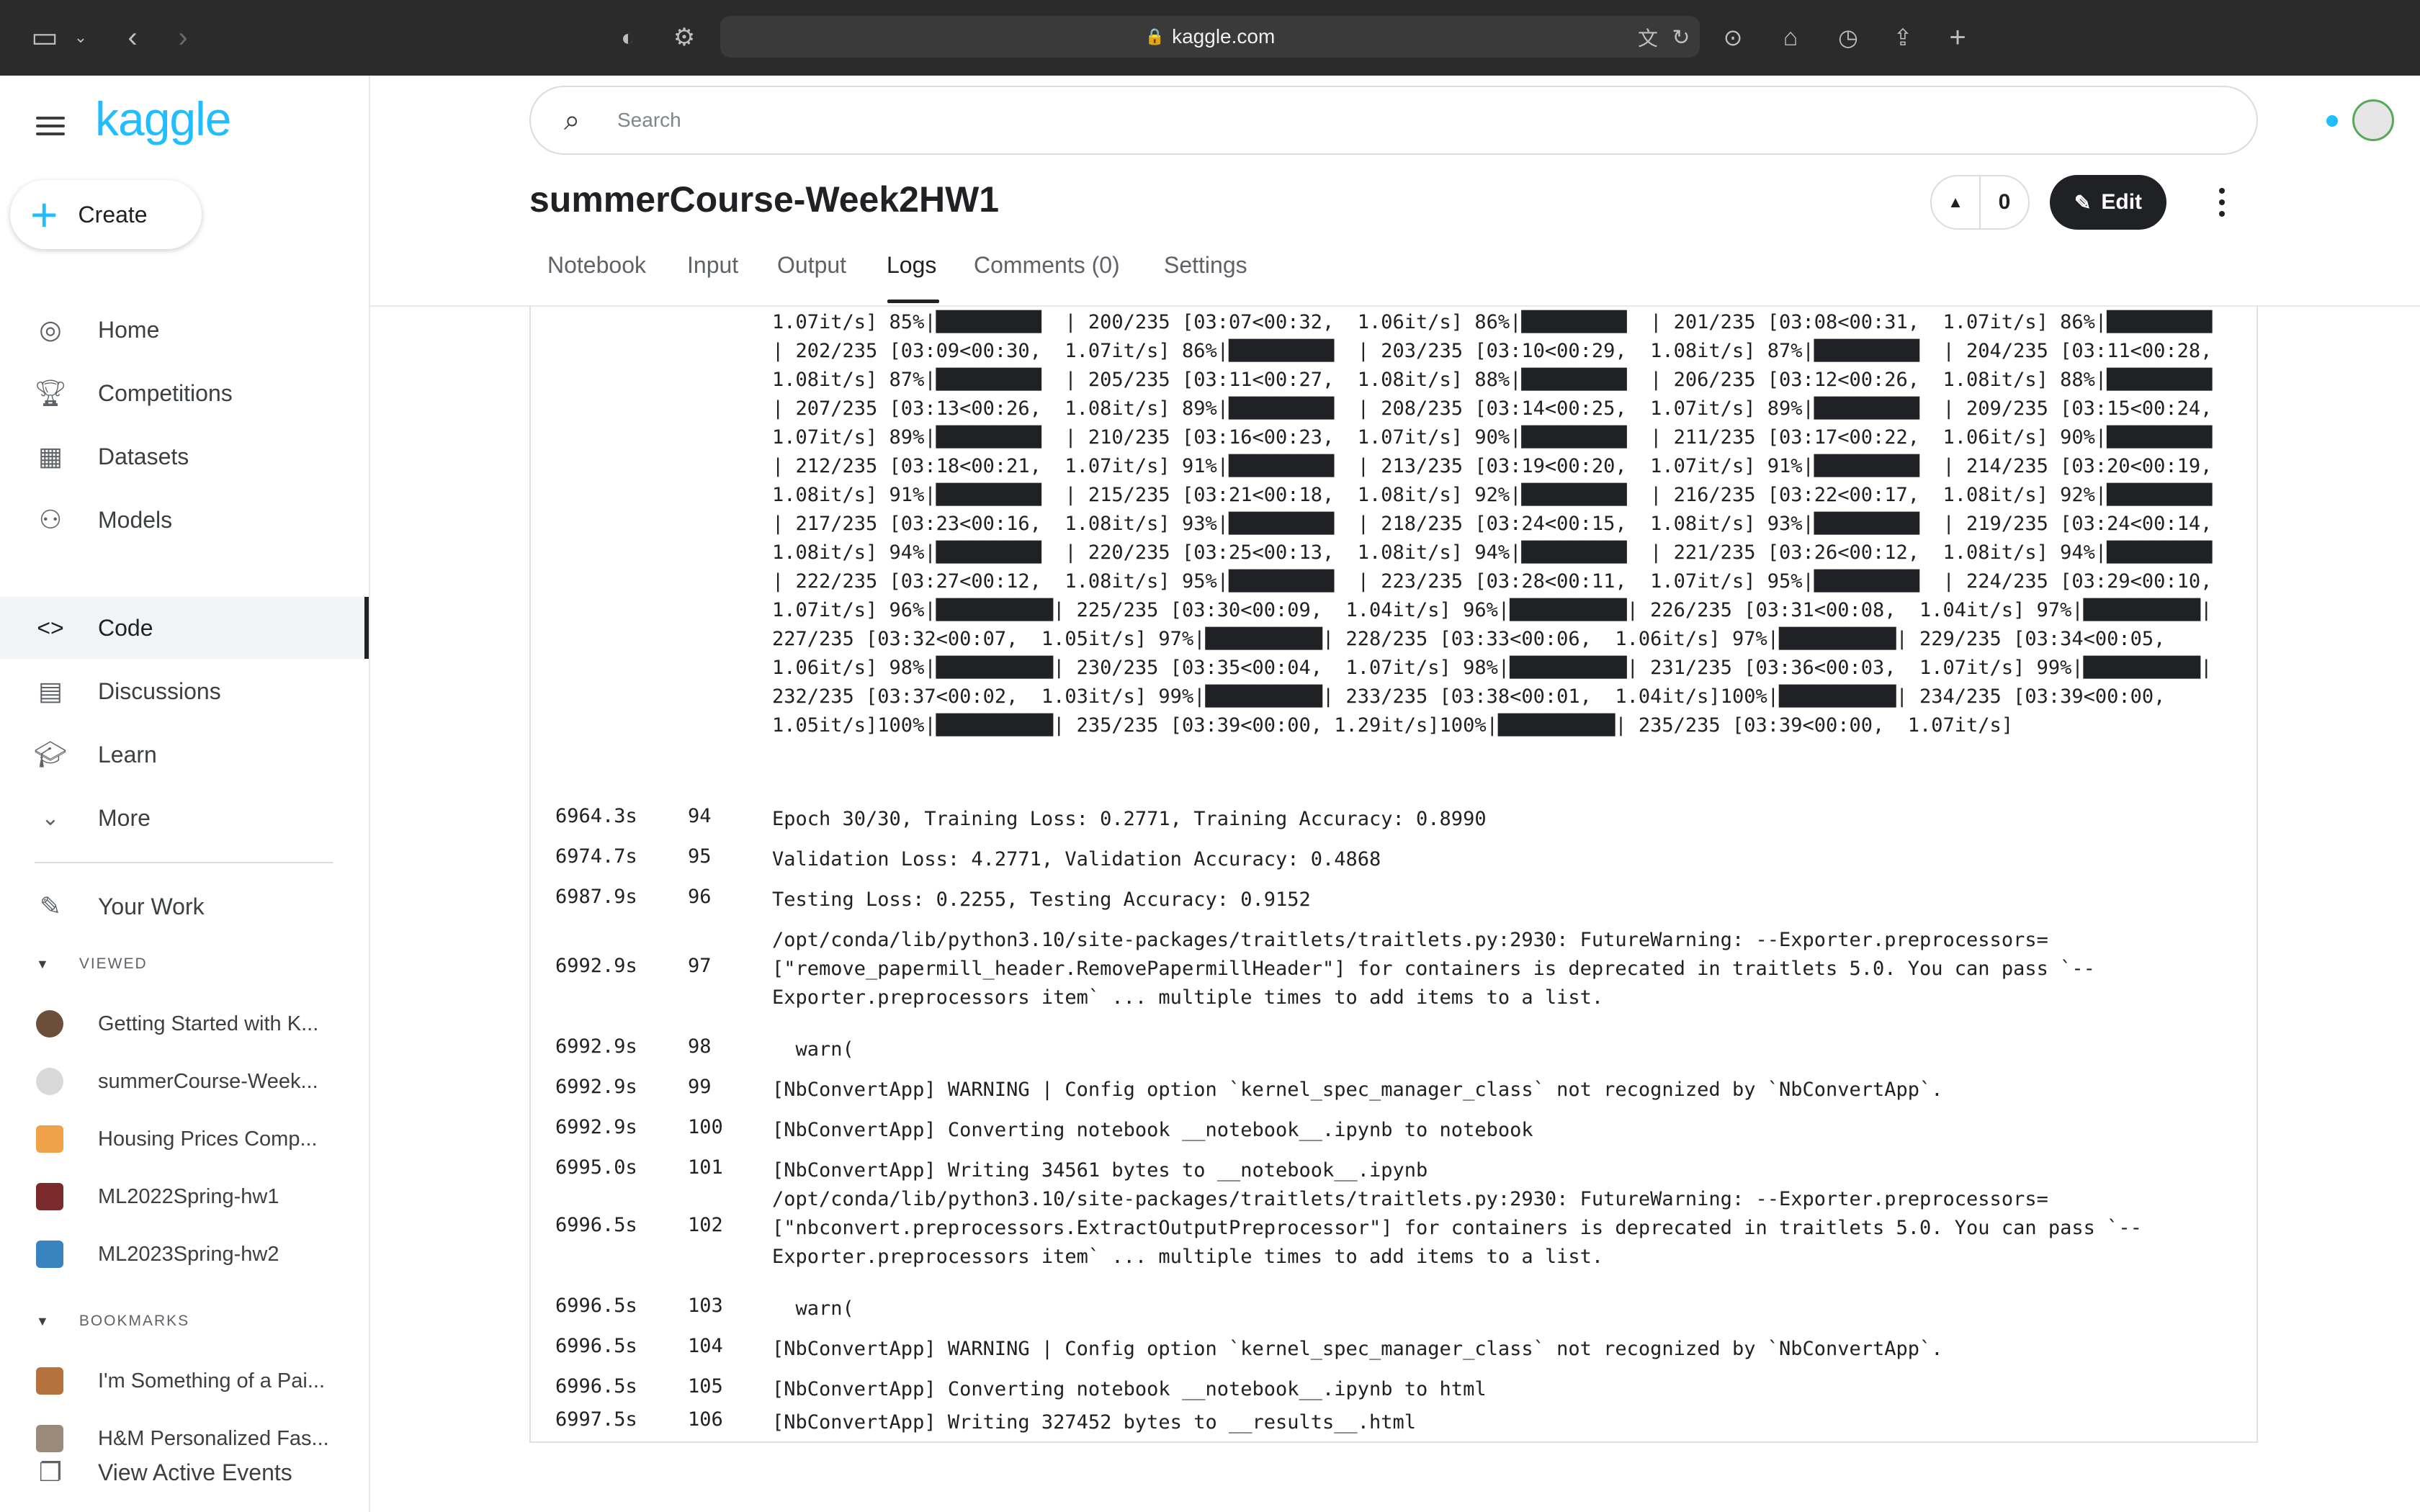 This screenshot has width=2420, height=1512. I want to click on plus-icon: +, so click(44, 214).